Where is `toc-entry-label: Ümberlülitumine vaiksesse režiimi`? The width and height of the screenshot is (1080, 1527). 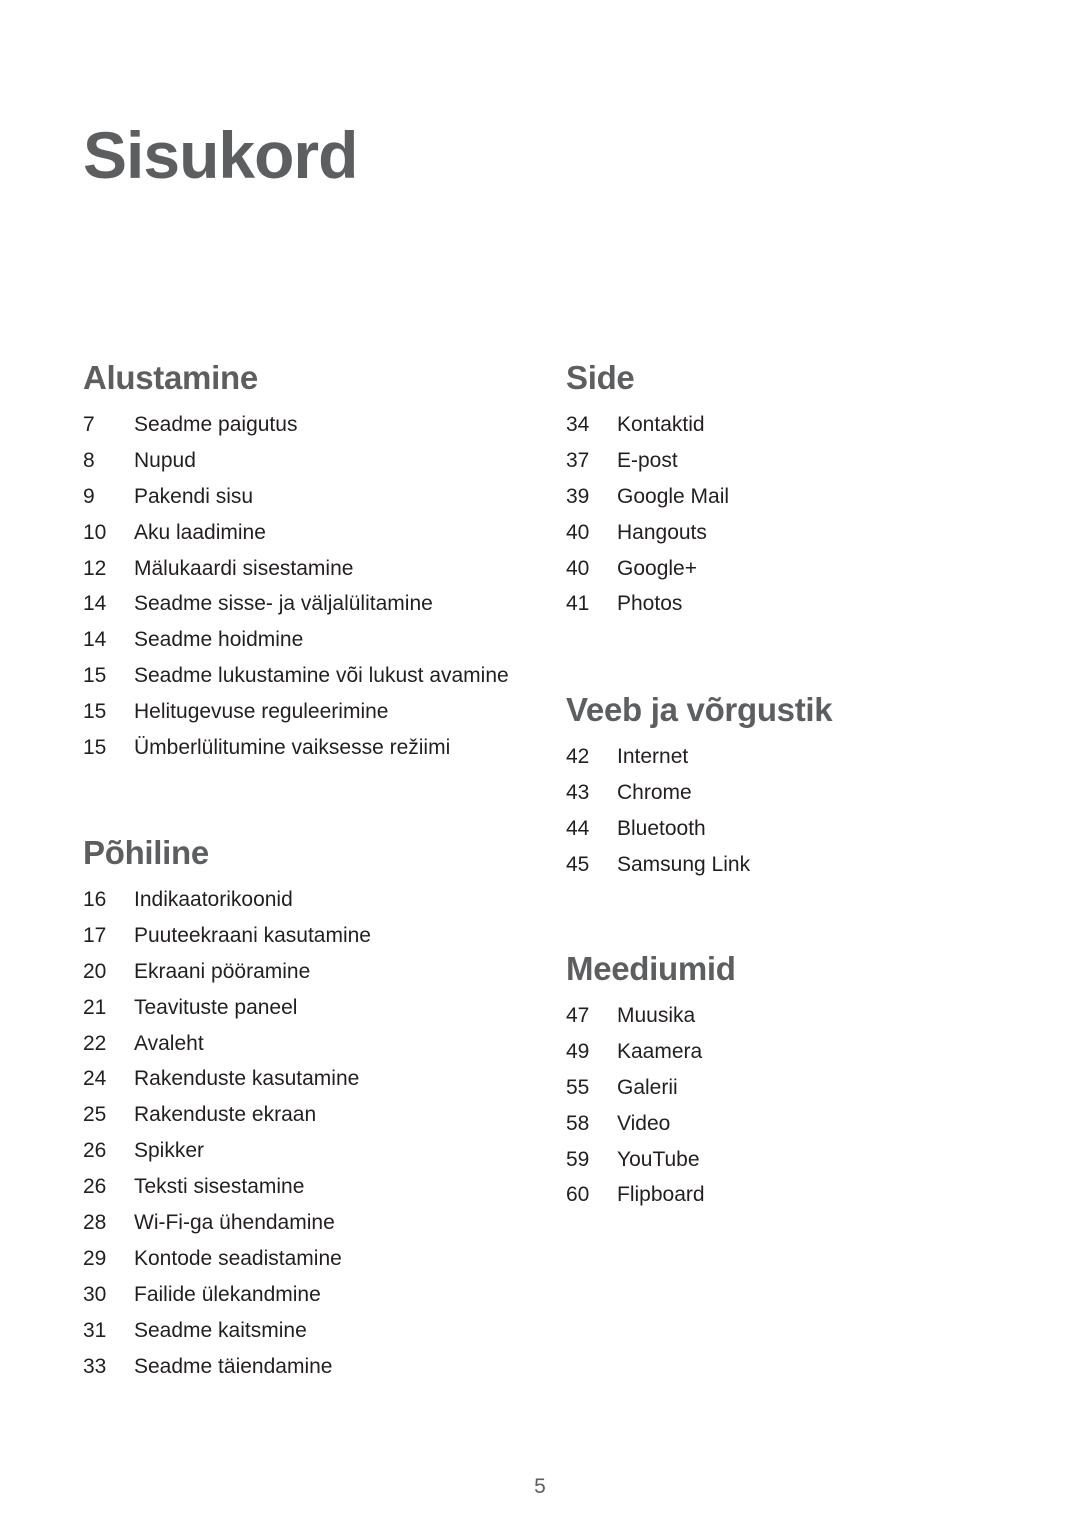 toc-entry-label: Ümberlülitumine vaiksesse režiimi is located at coordinates (292, 748).